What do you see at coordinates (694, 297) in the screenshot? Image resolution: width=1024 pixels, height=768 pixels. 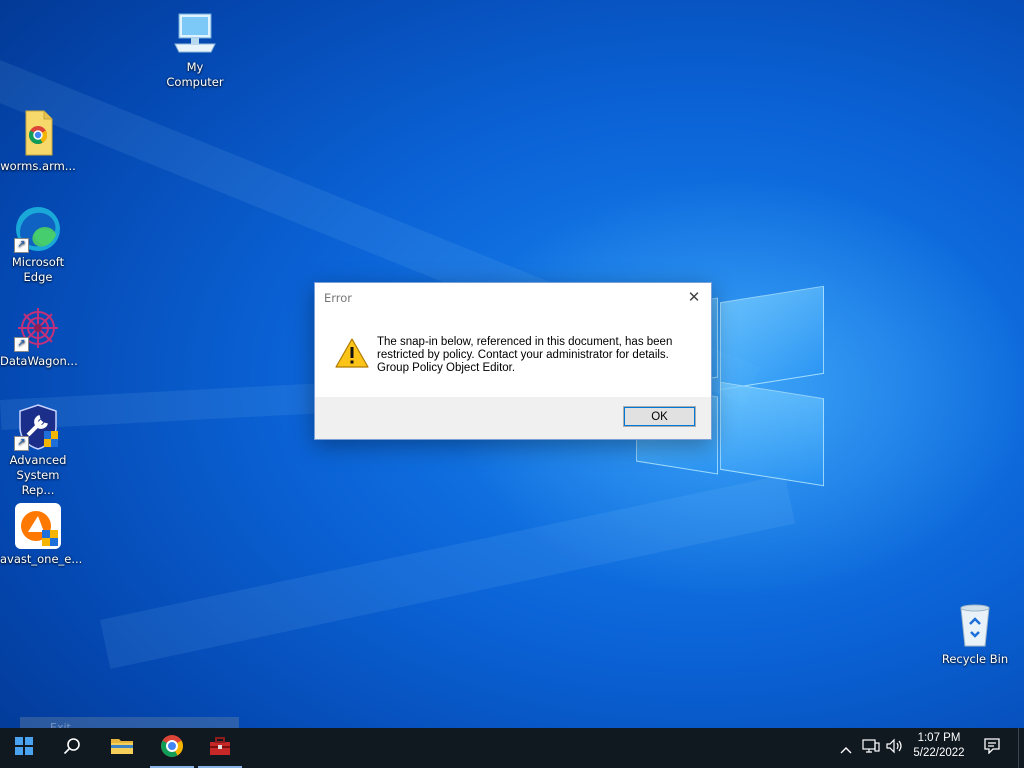 I see `close-icon: ✕` at bounding box center [694, 297].